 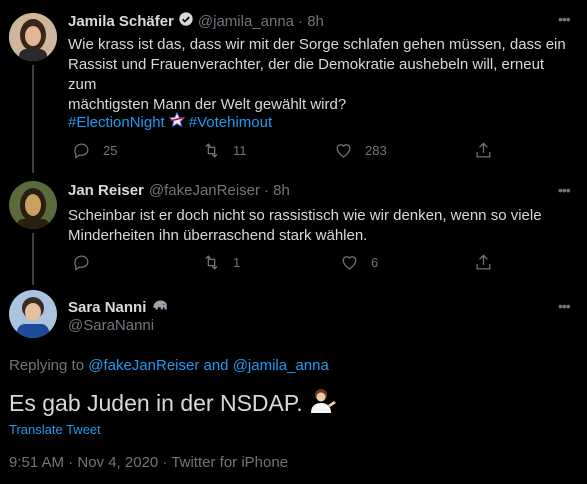 What do you see at coordinates (323, 403) in the screenshot?
I see `tipping-hand-emoji-icon` at bounding box center [323, 403].